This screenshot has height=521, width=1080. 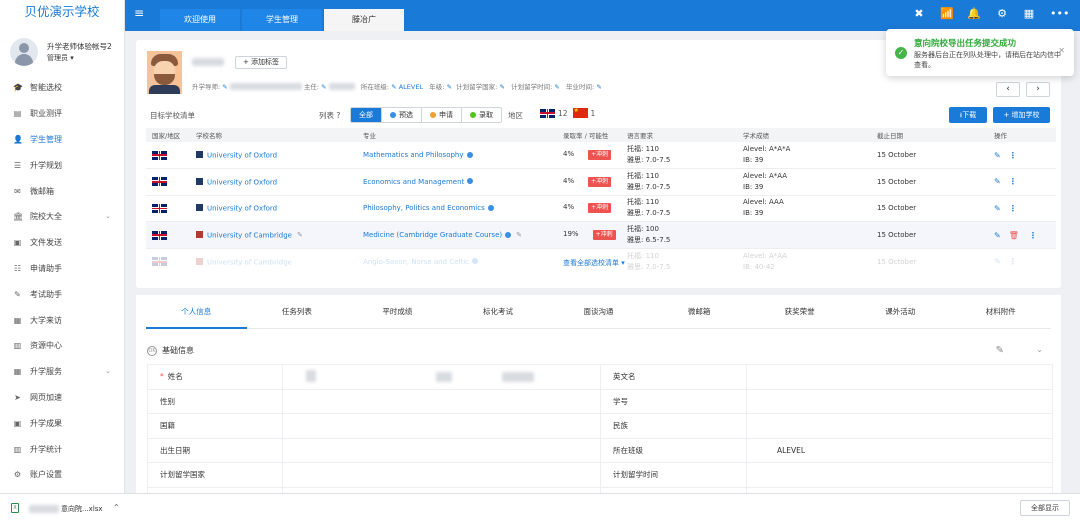 What do you see at coordinates (62, 320) in the screenshot?
I see `sidebar-item: ▦ 大学来访` at bounding box center [62, 320].